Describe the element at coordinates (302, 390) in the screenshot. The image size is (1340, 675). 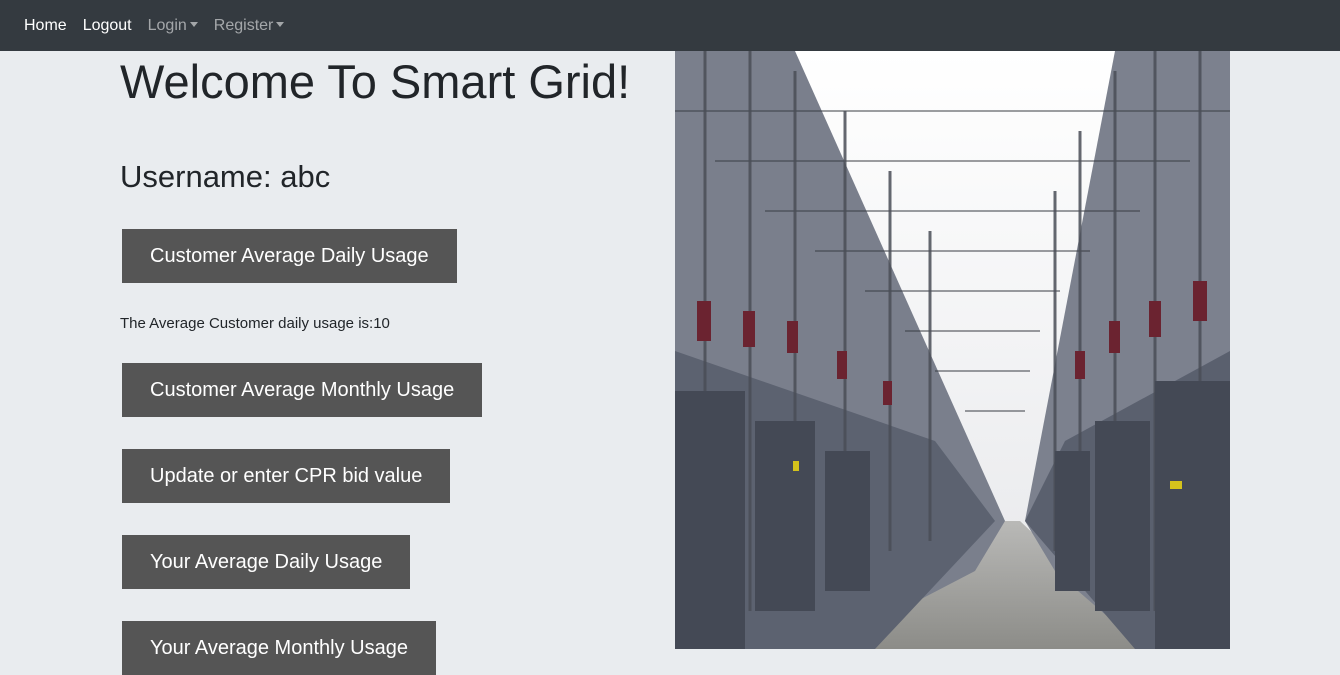
I see `customer-average-monthly-usage-button: Customer Average Monthly Usage` at that location.